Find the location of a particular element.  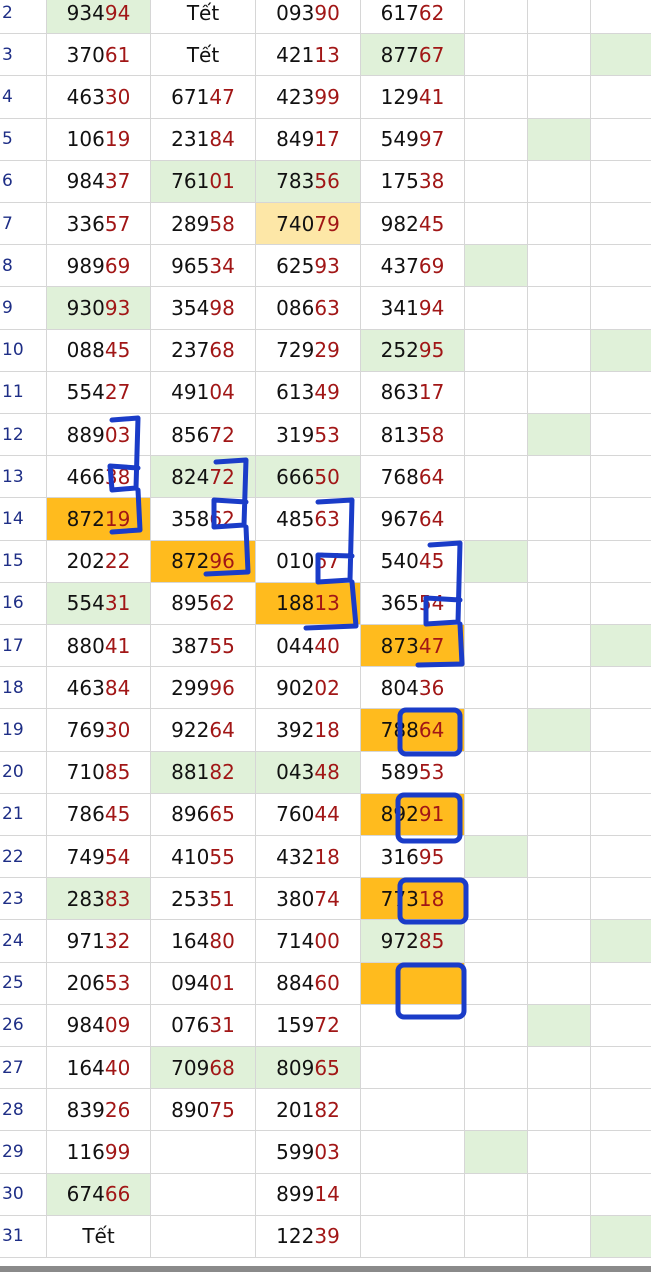

result-cell: 813 58 is located at coordinates (413, 435).